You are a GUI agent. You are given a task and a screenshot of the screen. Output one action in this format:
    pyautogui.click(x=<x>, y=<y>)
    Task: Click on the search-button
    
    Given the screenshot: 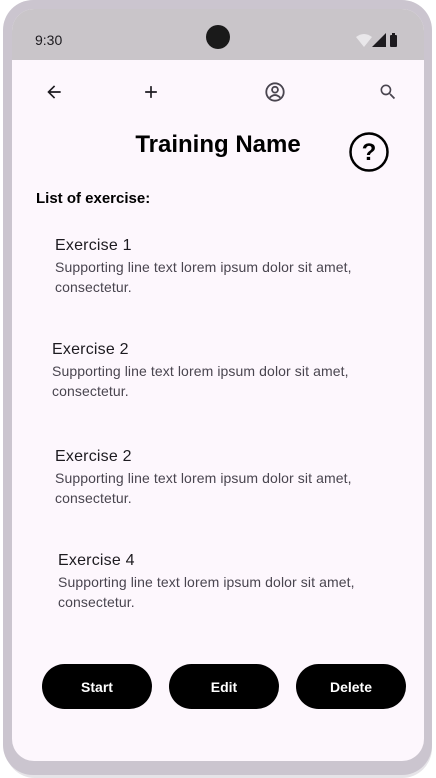 What is the action you would take?
    pyautogui.click(x=388, y=92)
    